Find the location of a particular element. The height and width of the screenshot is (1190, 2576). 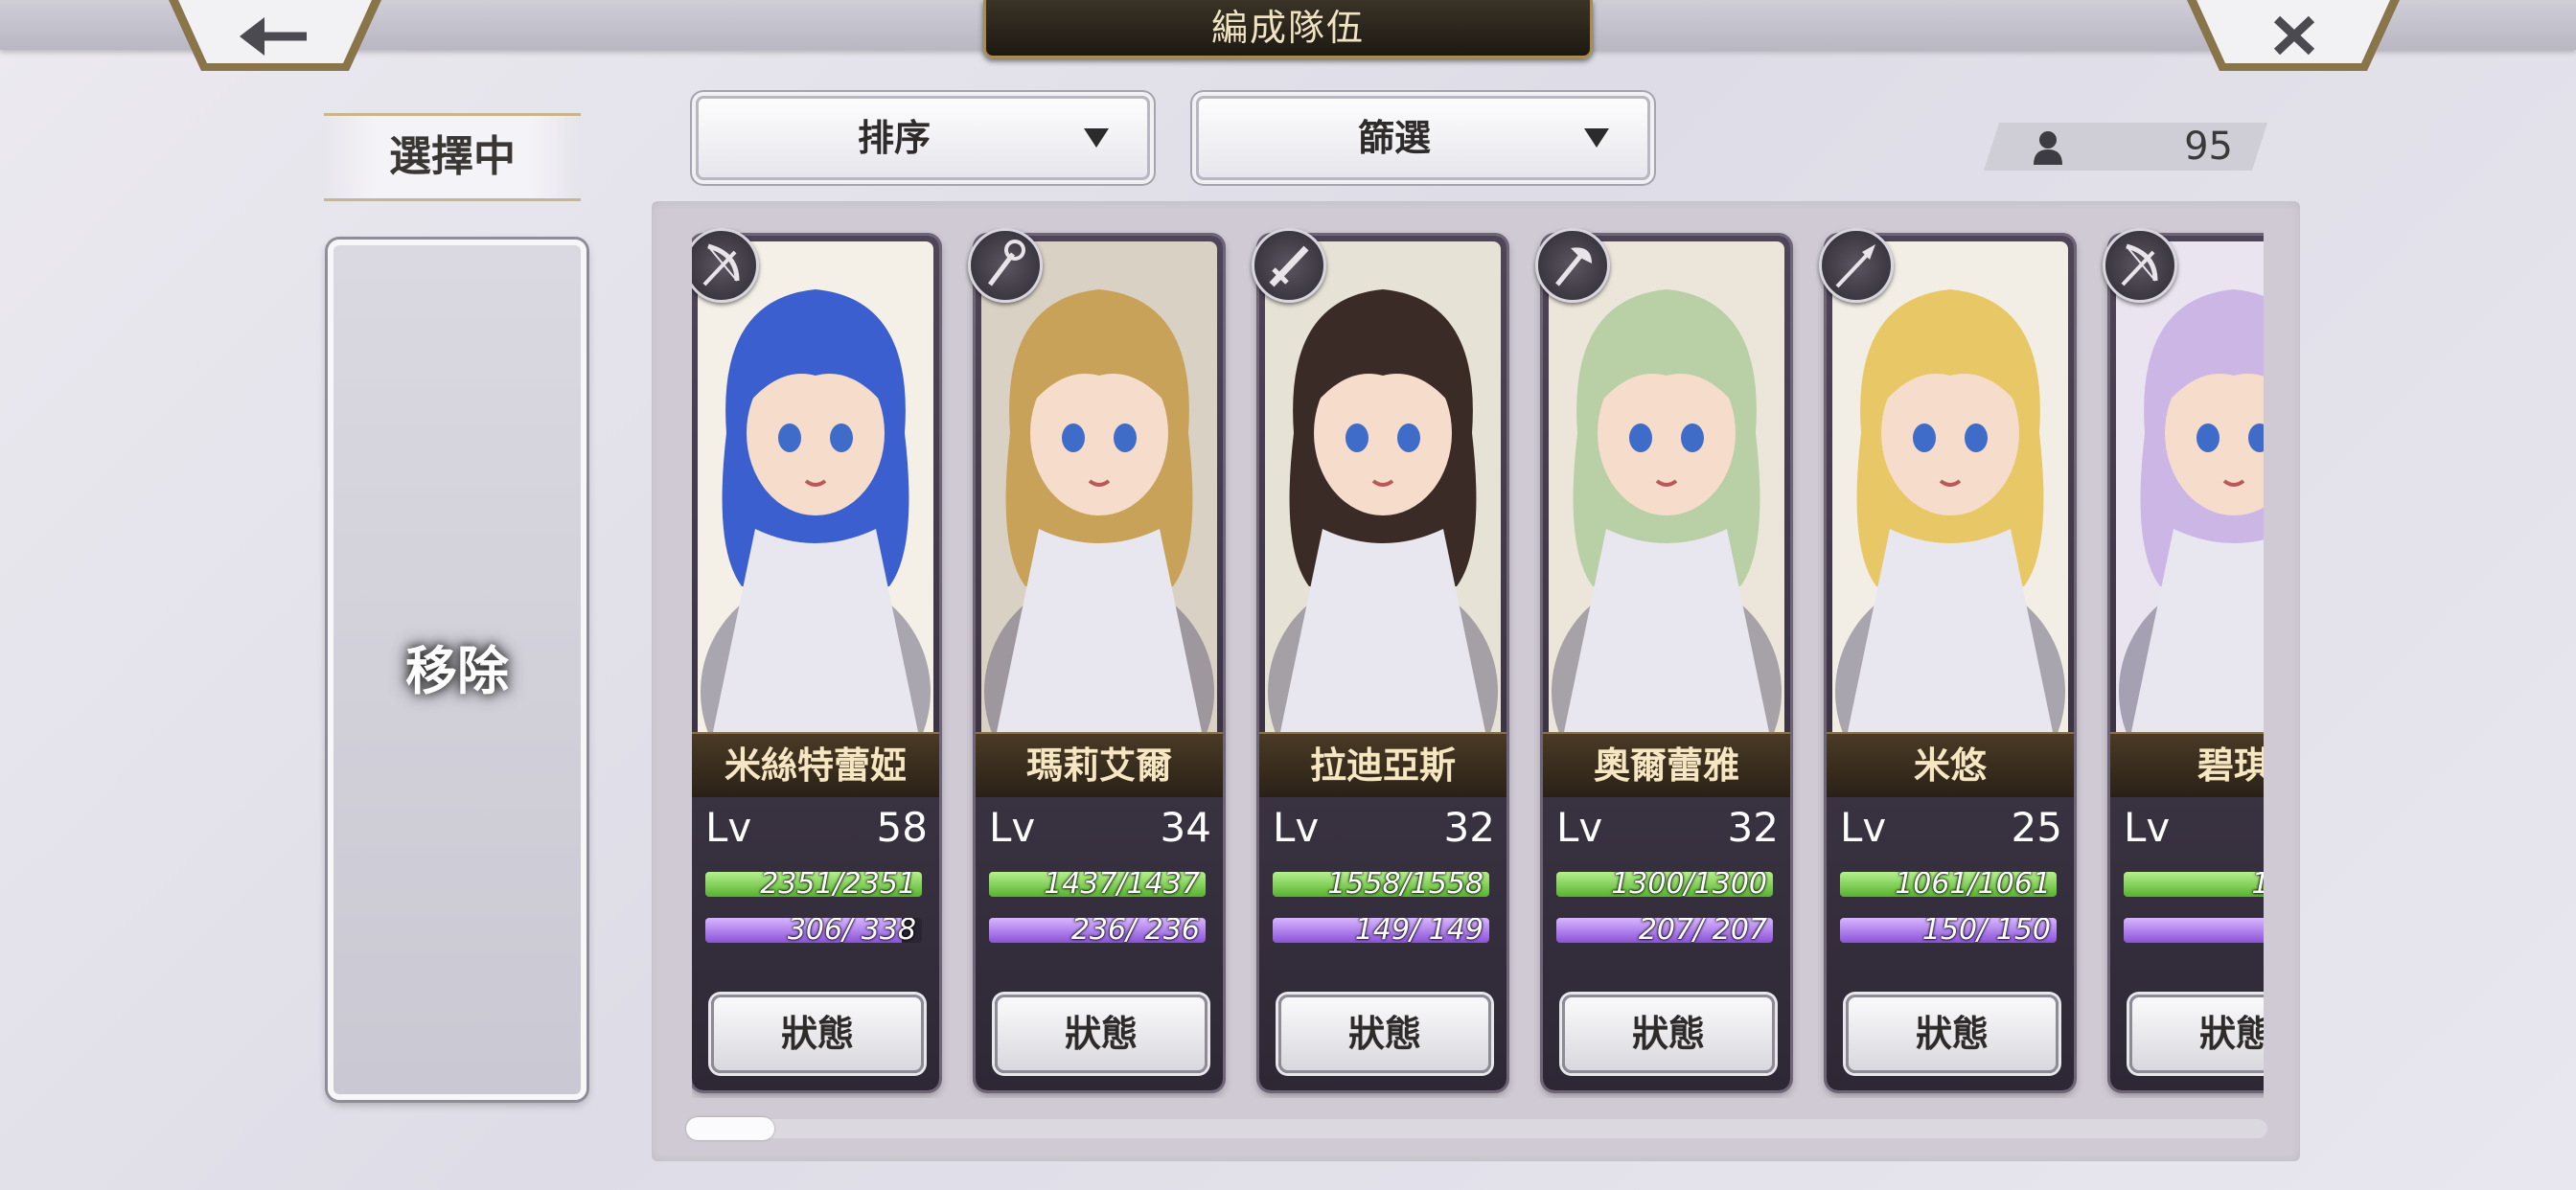

person-icon is located at coordinates (2048, 148).